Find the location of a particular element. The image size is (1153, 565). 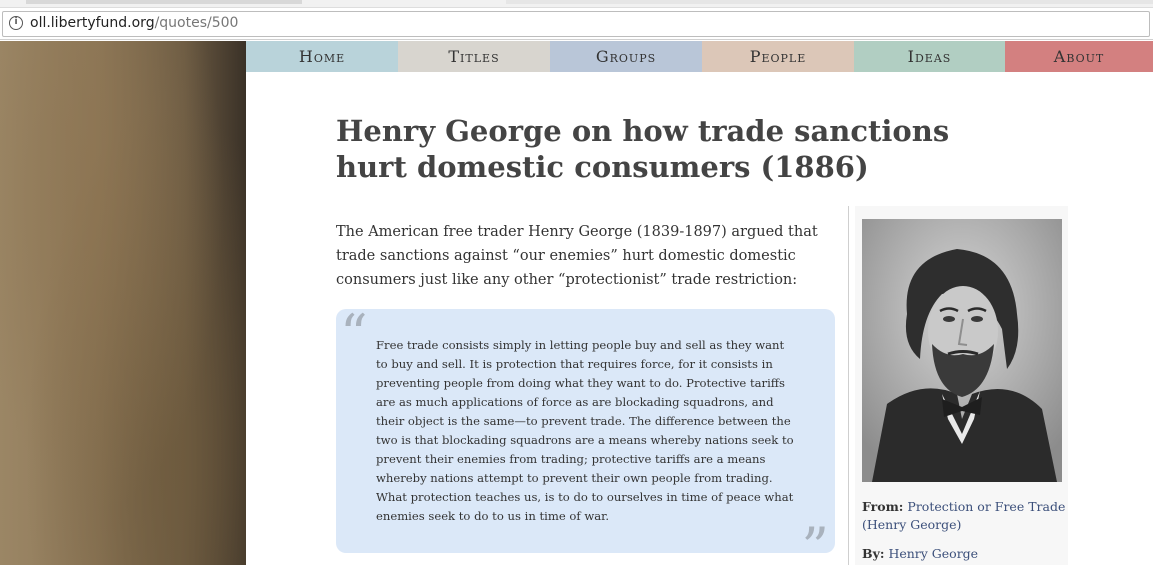

nav-item-home: Home is located at coordinates (322, 56).